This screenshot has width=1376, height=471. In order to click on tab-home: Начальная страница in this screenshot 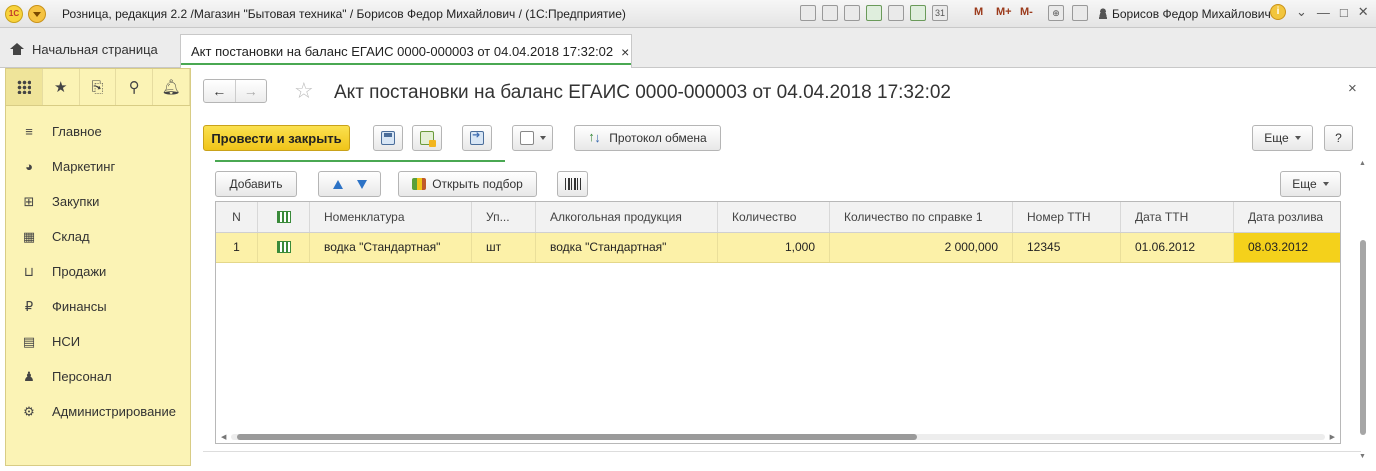, I will do `click(84, 49)`.